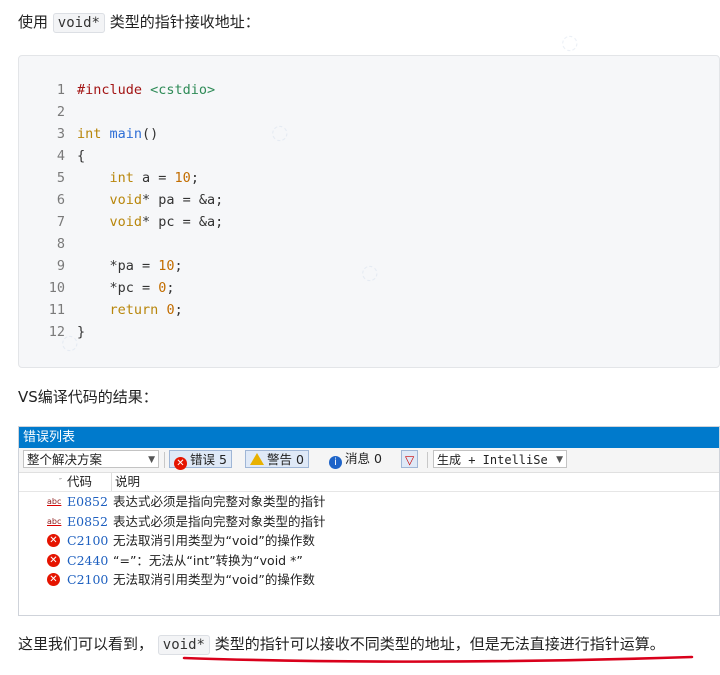 The image size is (720, 675). Describe the element at coordinates (88, 397) in the screenshot. I see `vs-result-label: VS编译代码的结果：` at that location.